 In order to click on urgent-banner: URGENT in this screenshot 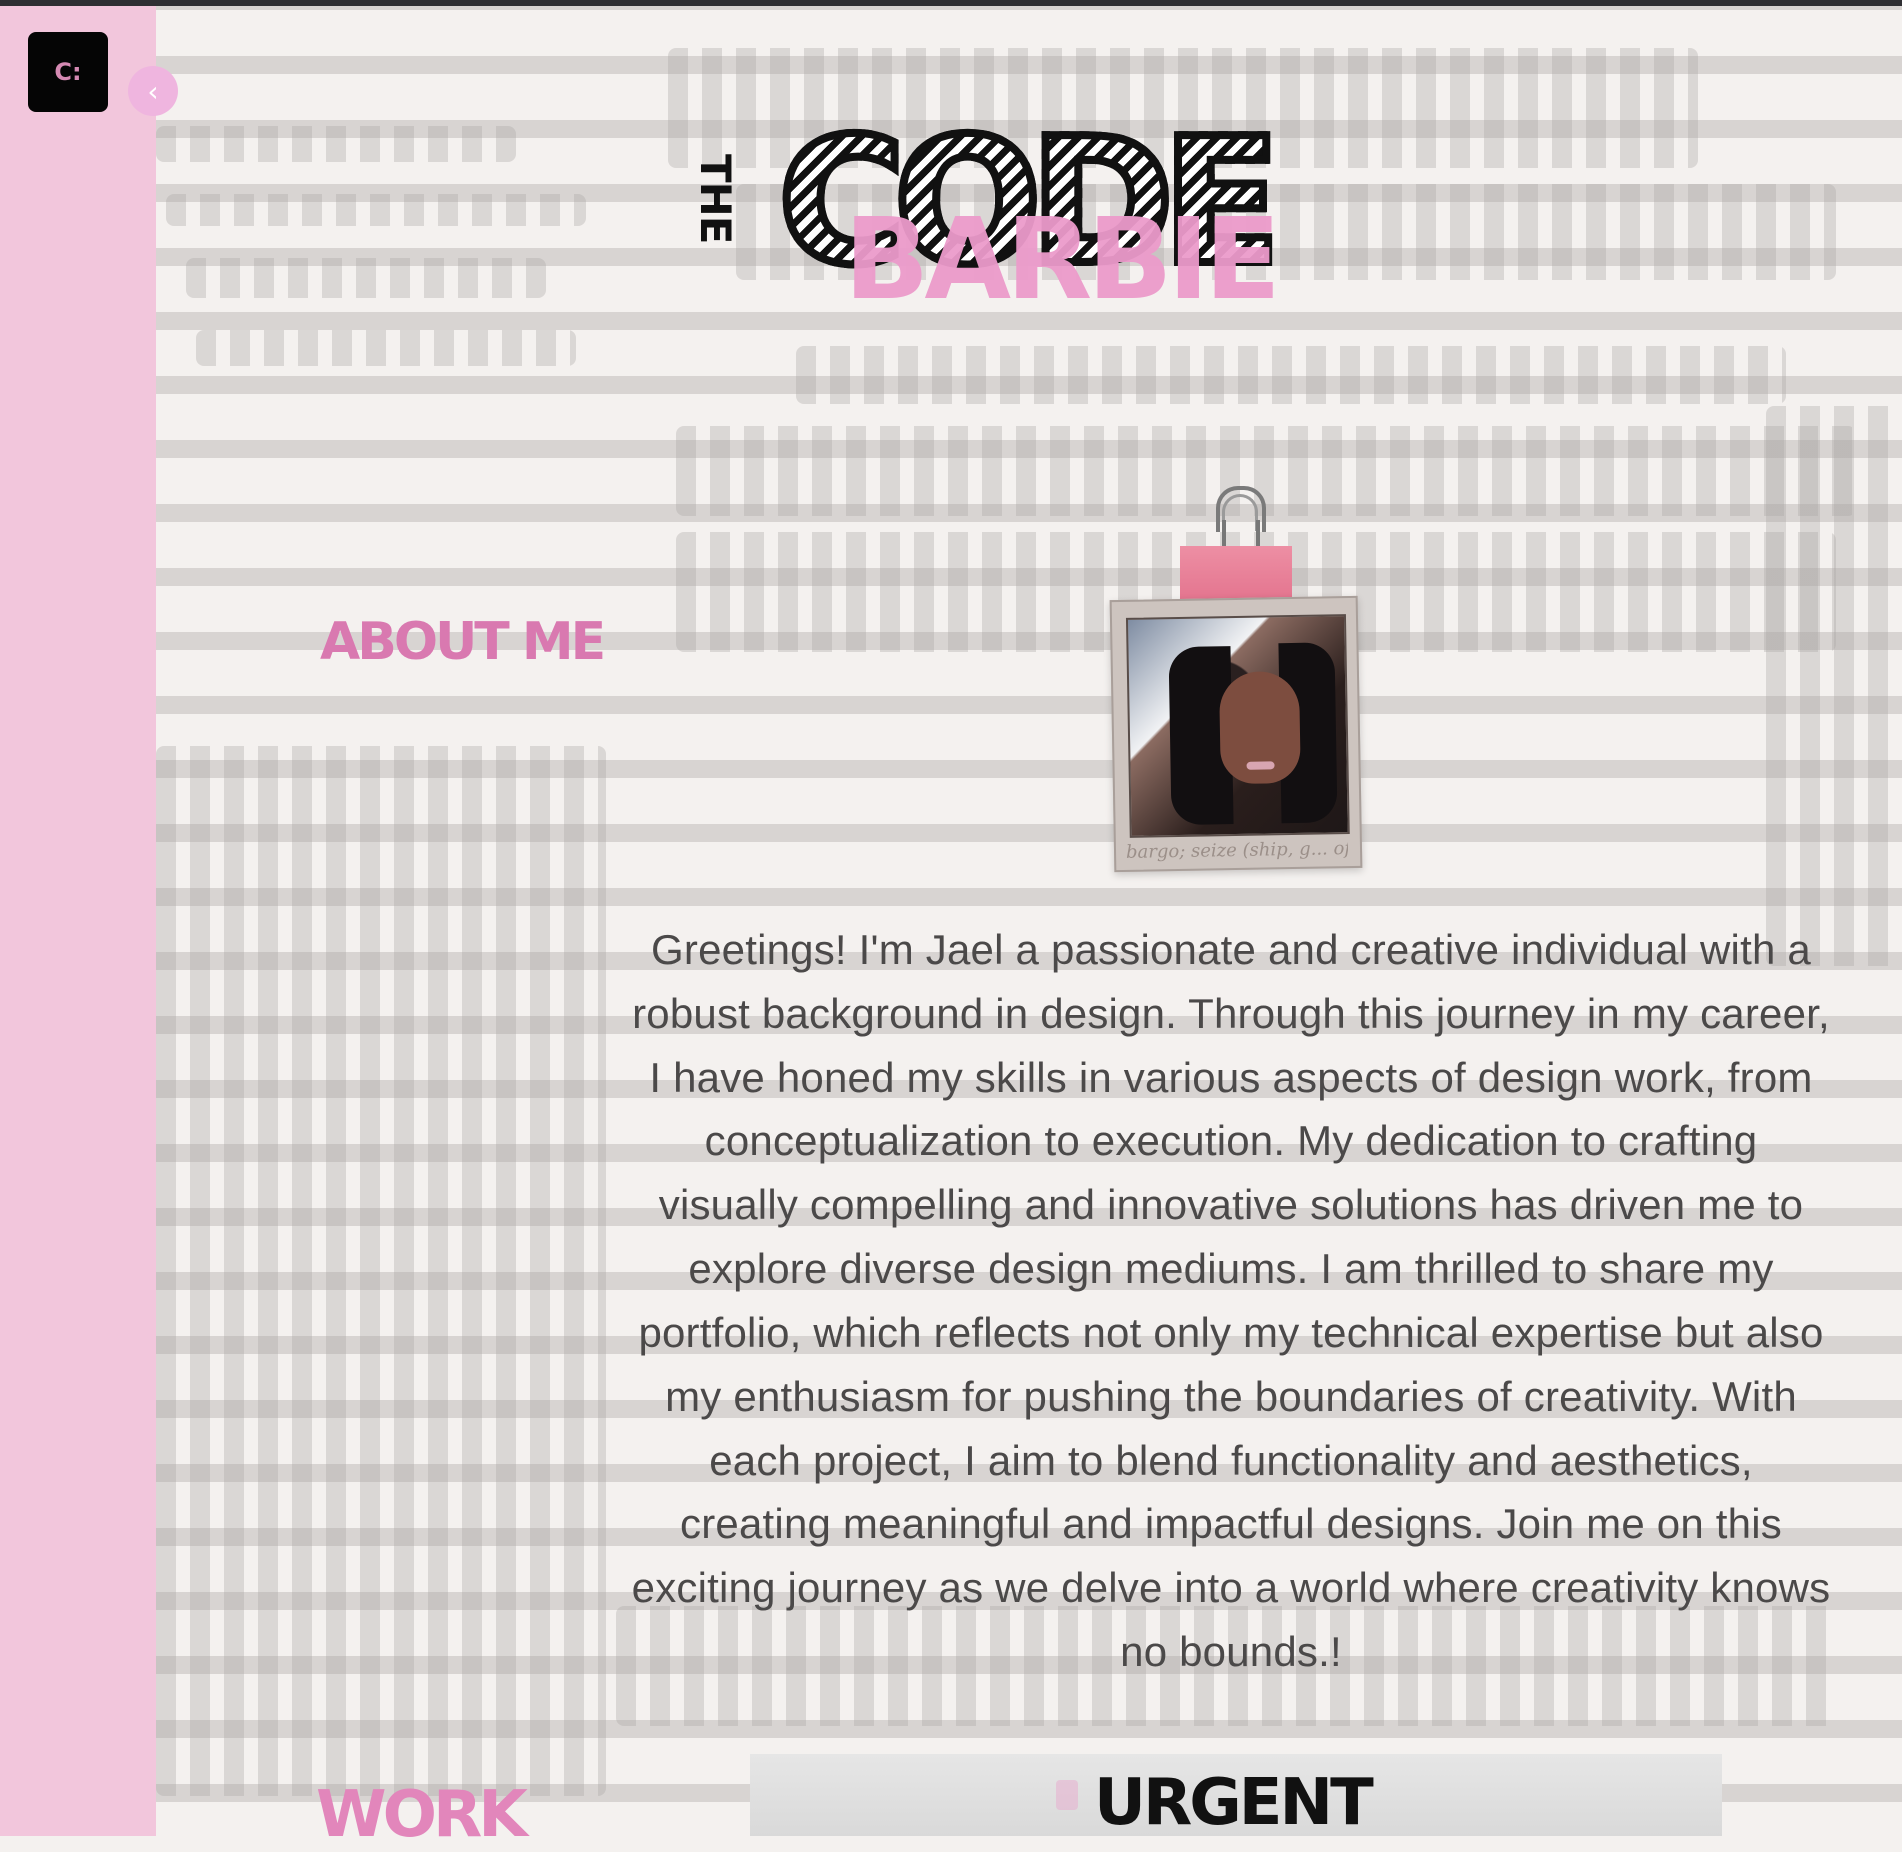, I will do `click(1236, 1795)`.